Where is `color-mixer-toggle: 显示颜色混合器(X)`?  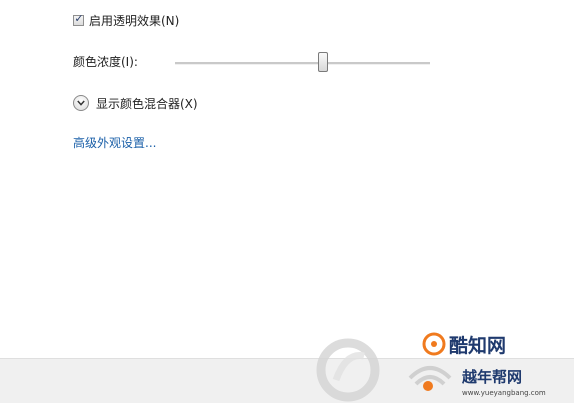 color-mixer-toggle: 显示颜色混合器(X) is located at coordinates (135, 103).